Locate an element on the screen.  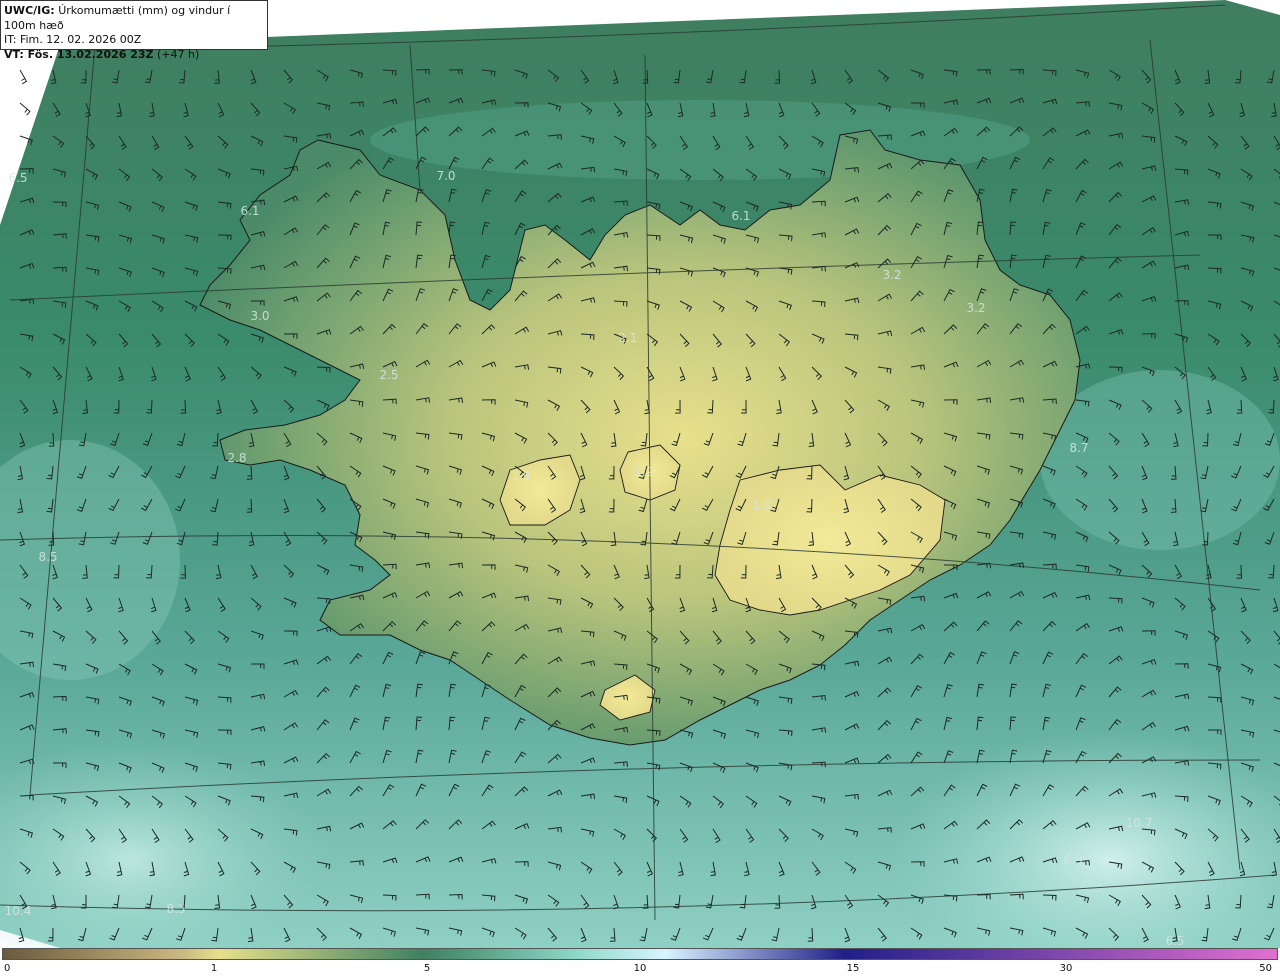
legend-color-bar is located at coordinates (640, 954).